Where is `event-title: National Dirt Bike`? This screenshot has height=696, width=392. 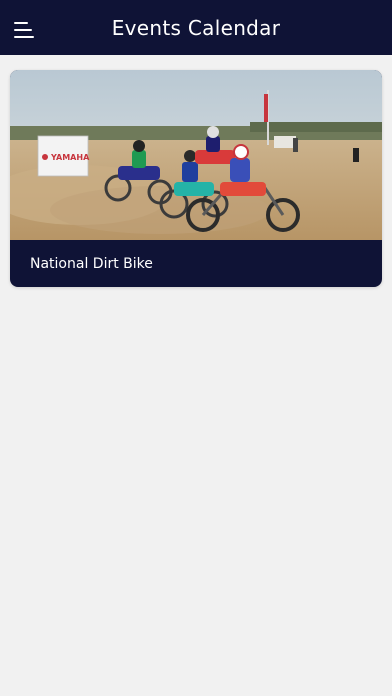
event-title: National Dirt Bike is located at coordinates (91, 263).